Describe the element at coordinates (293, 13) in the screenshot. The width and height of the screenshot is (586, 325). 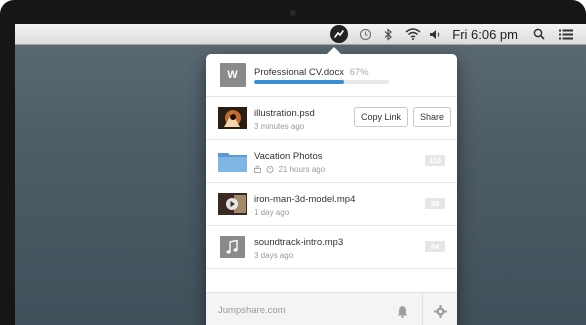
I see `camera-dot` at that location.